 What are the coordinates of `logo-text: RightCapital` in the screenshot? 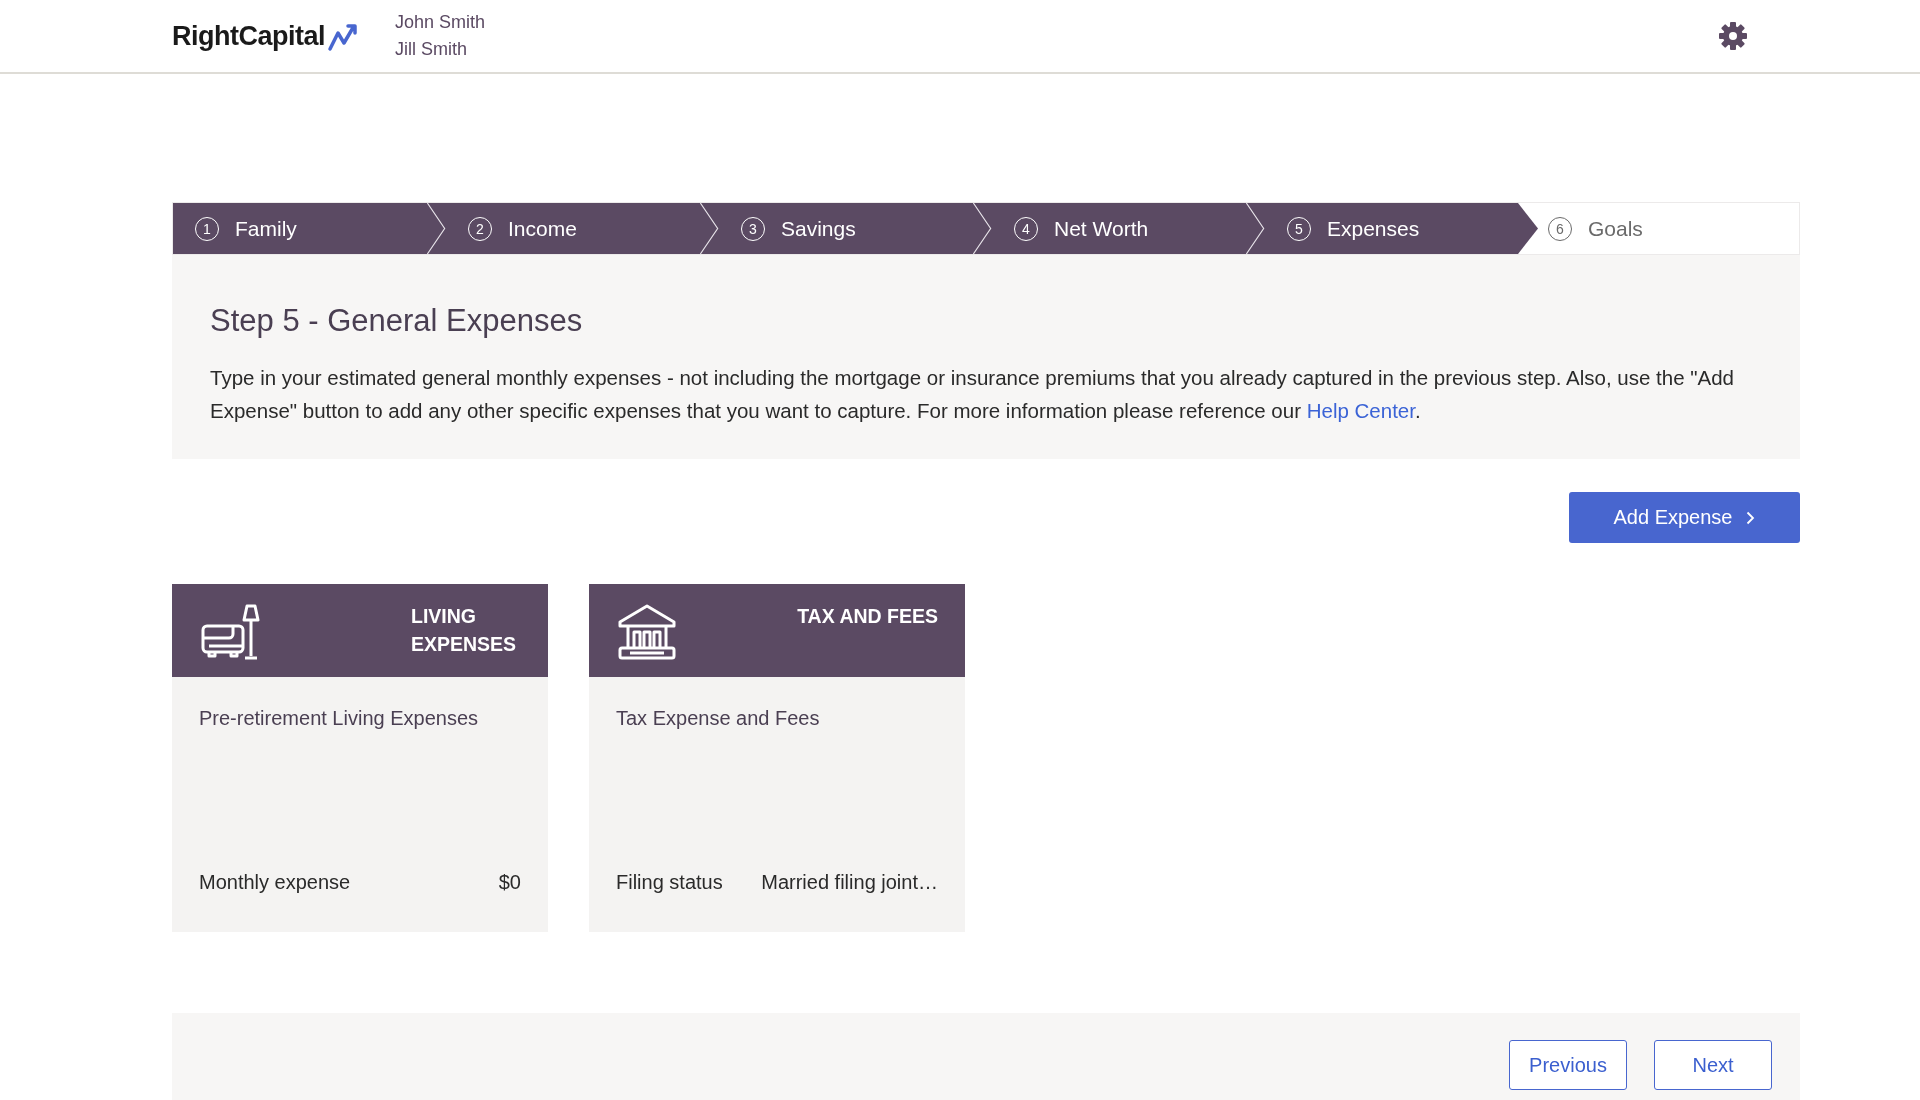 It's located at (248, 36).